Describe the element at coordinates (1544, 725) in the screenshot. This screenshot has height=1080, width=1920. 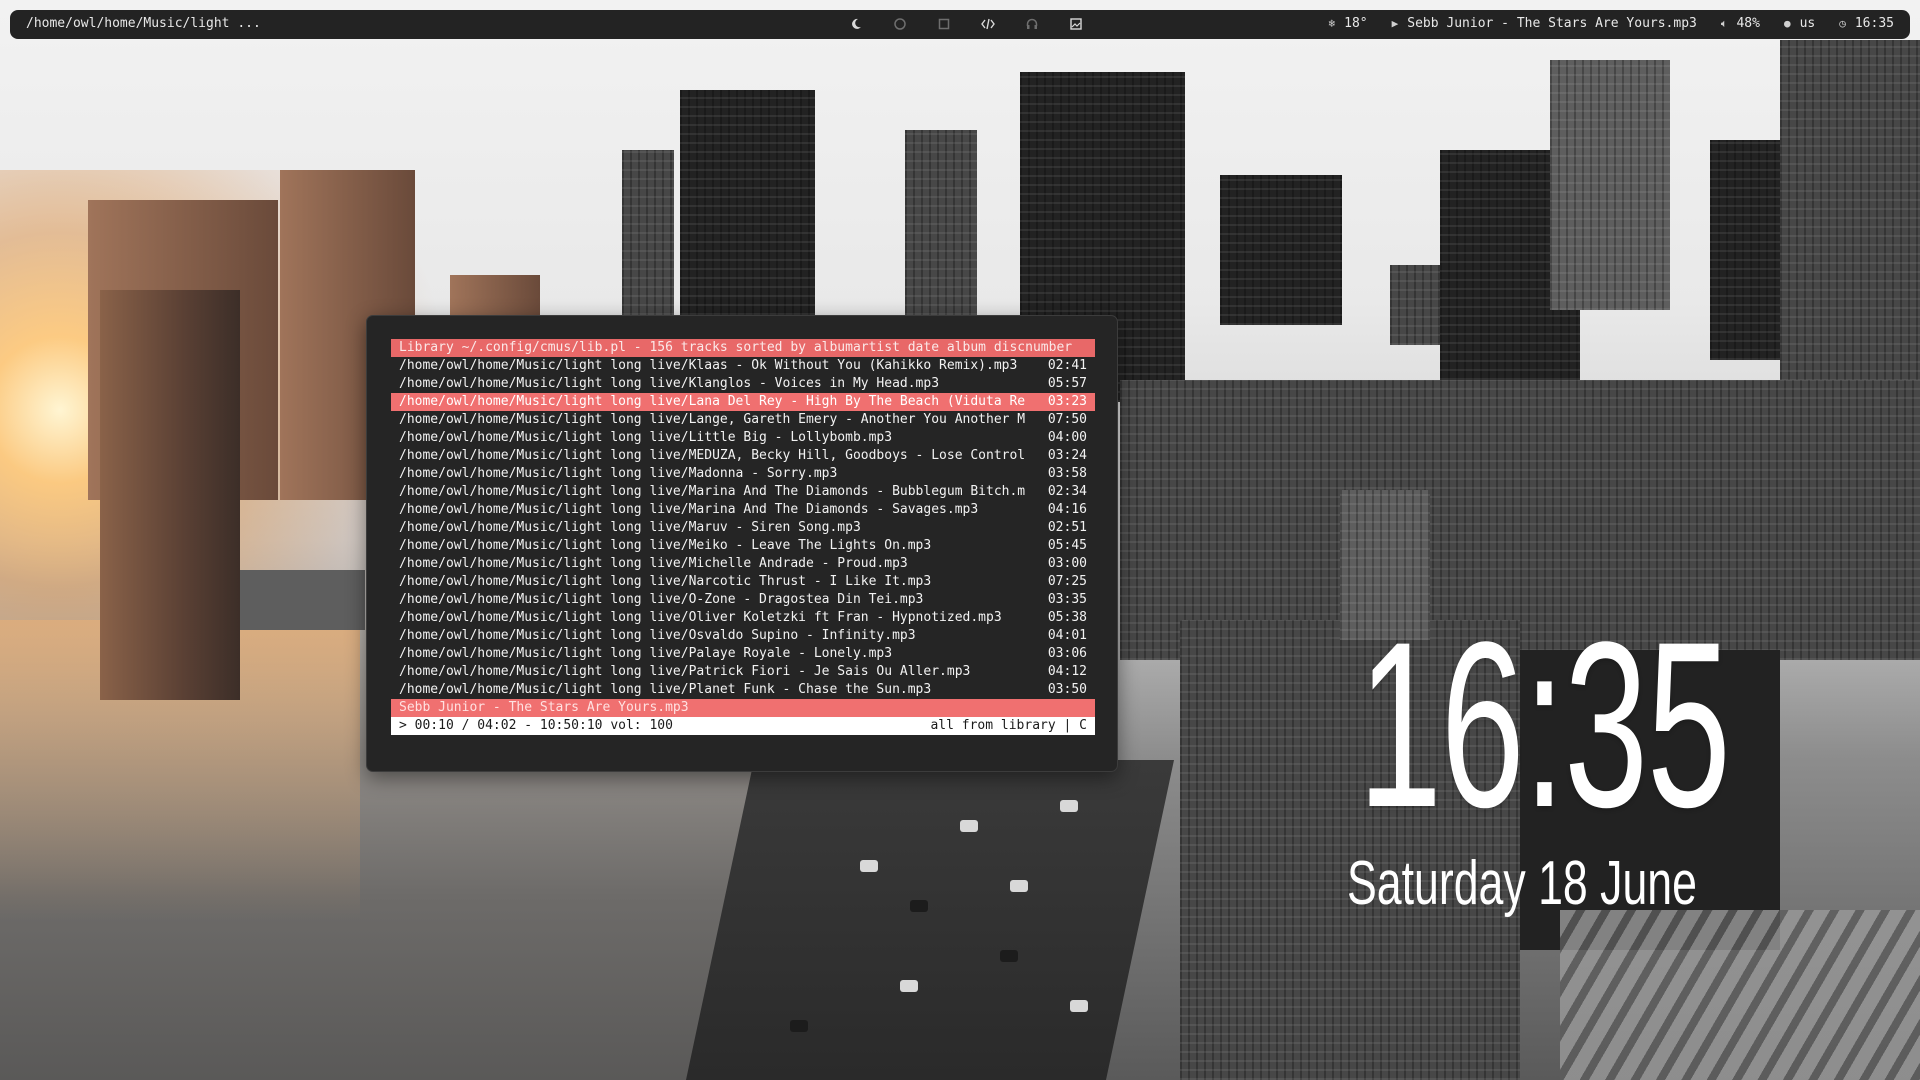
I see `desktop-clock: 16:35` at that location.